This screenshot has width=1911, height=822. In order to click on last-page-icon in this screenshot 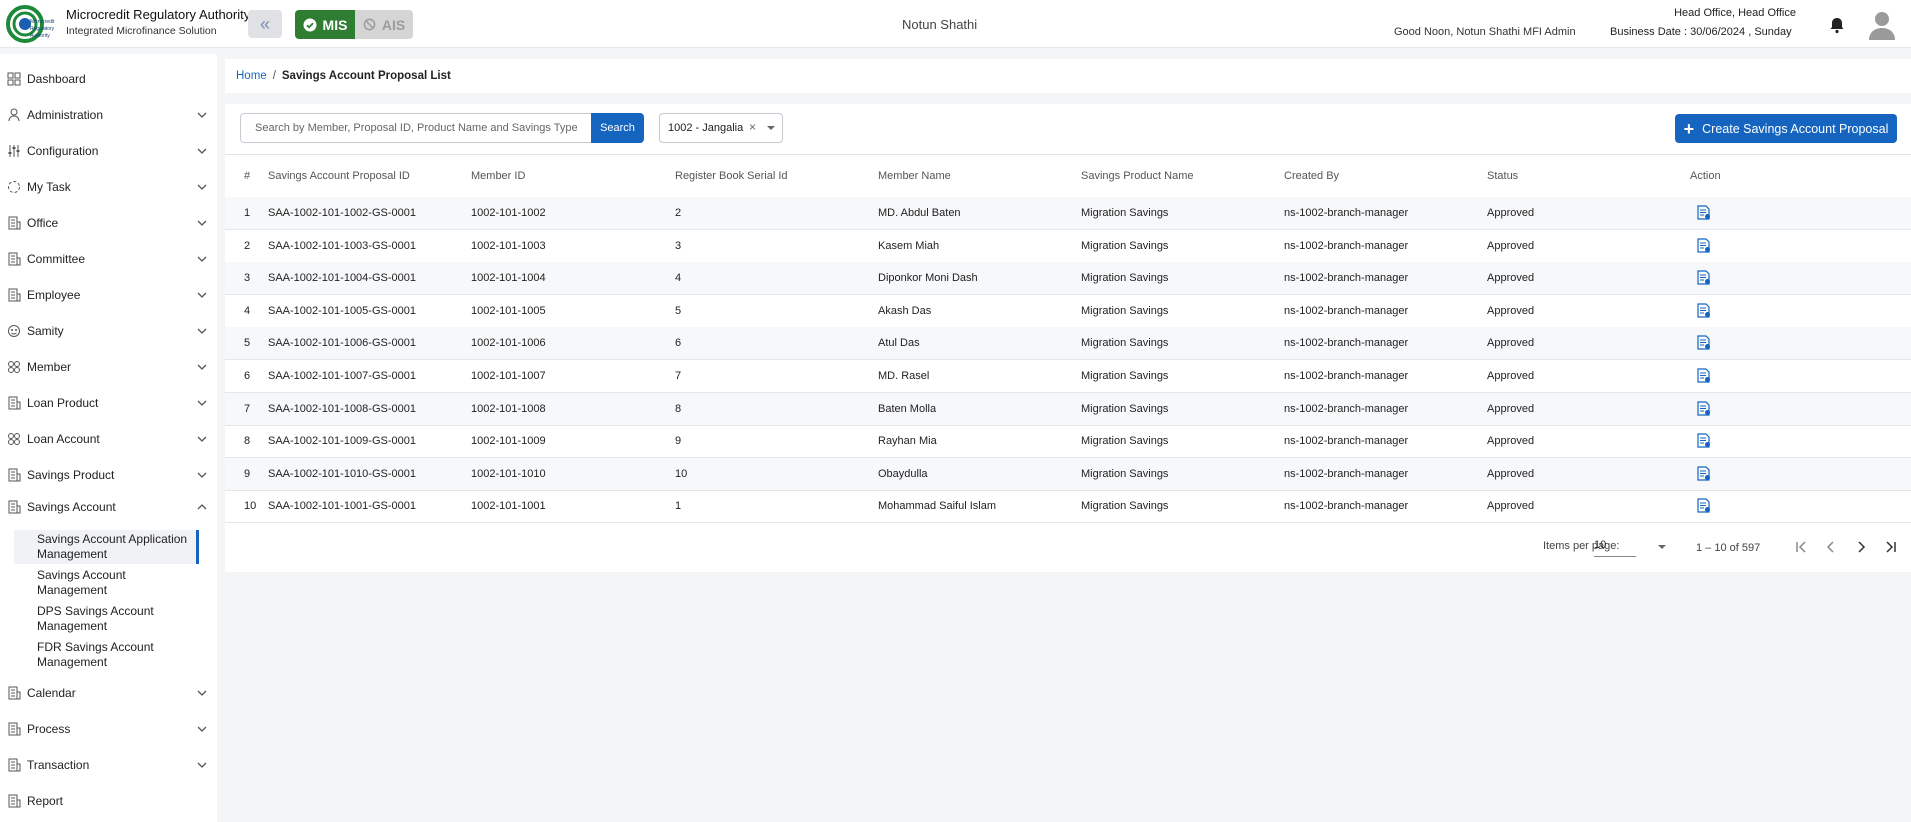, I will do `click(1891, 547)`.